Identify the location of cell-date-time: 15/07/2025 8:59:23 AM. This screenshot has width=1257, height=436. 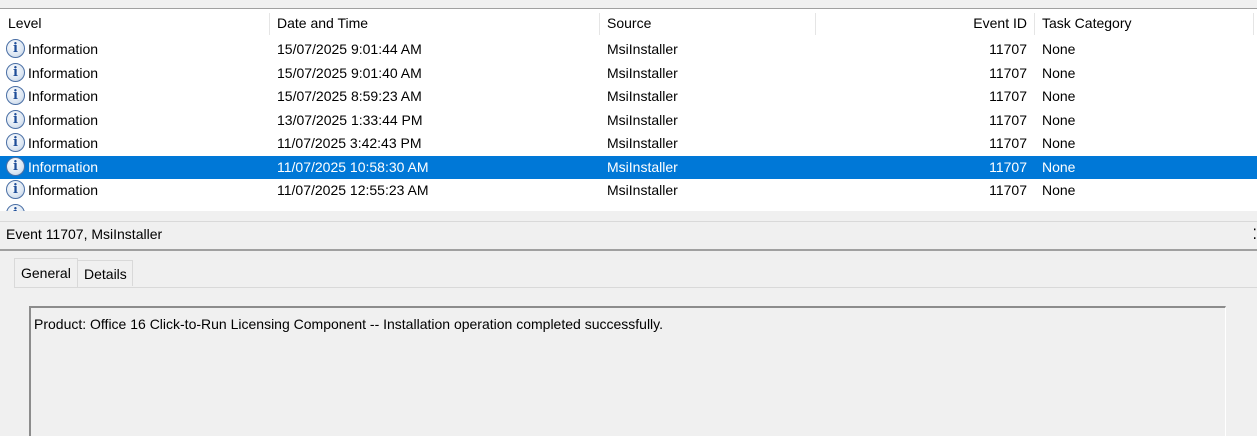
(349, 96).